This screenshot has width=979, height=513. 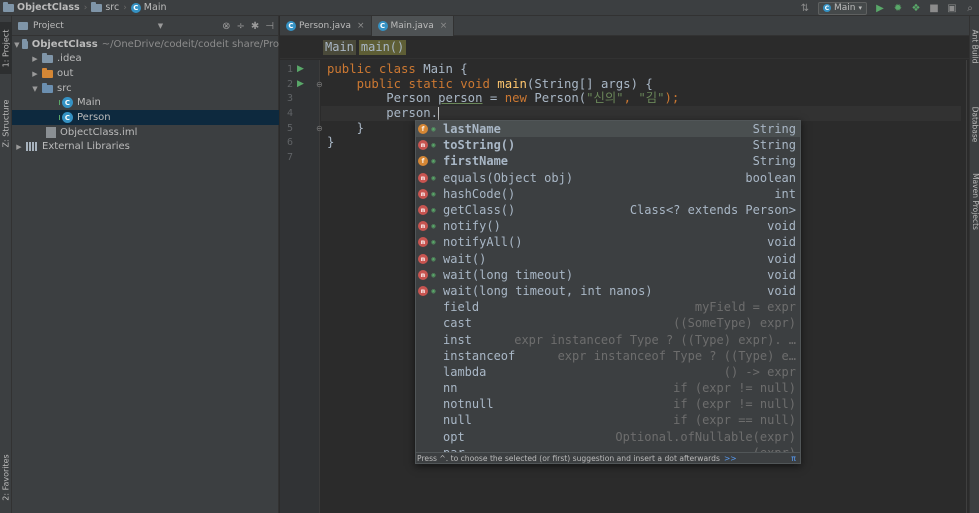 I want to click on nav-crumb-project: ObjectClass, so click(x=41, y=8).